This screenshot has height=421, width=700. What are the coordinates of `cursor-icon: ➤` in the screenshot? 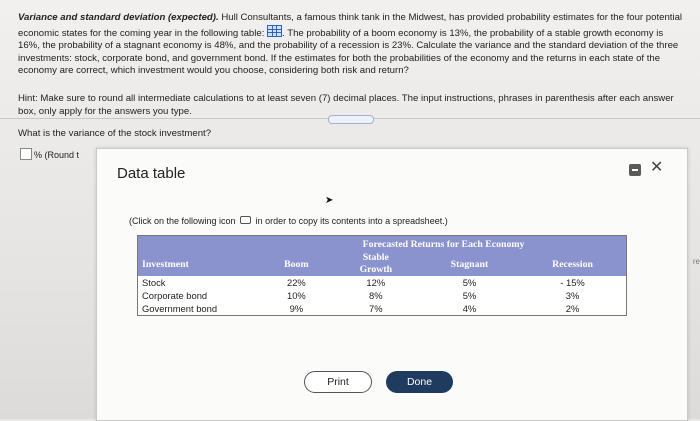 It's located at (329, 200).